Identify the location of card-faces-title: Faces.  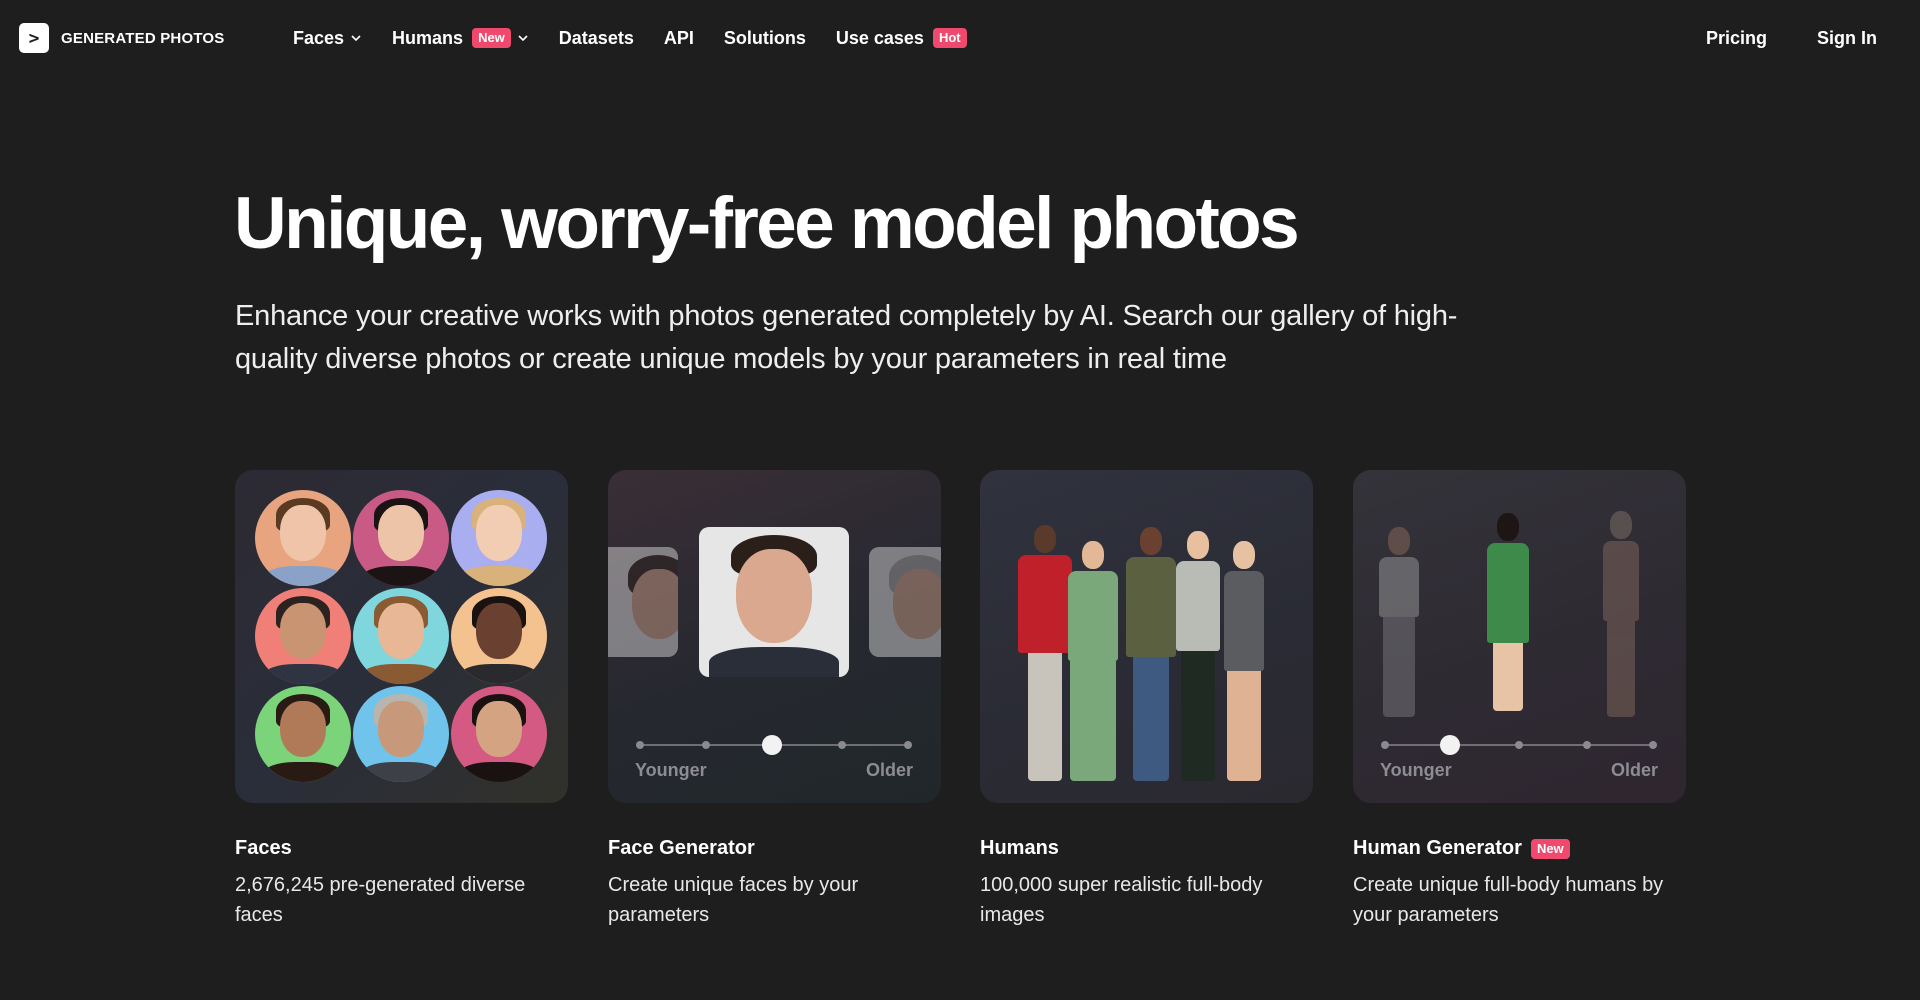
(263, 848).